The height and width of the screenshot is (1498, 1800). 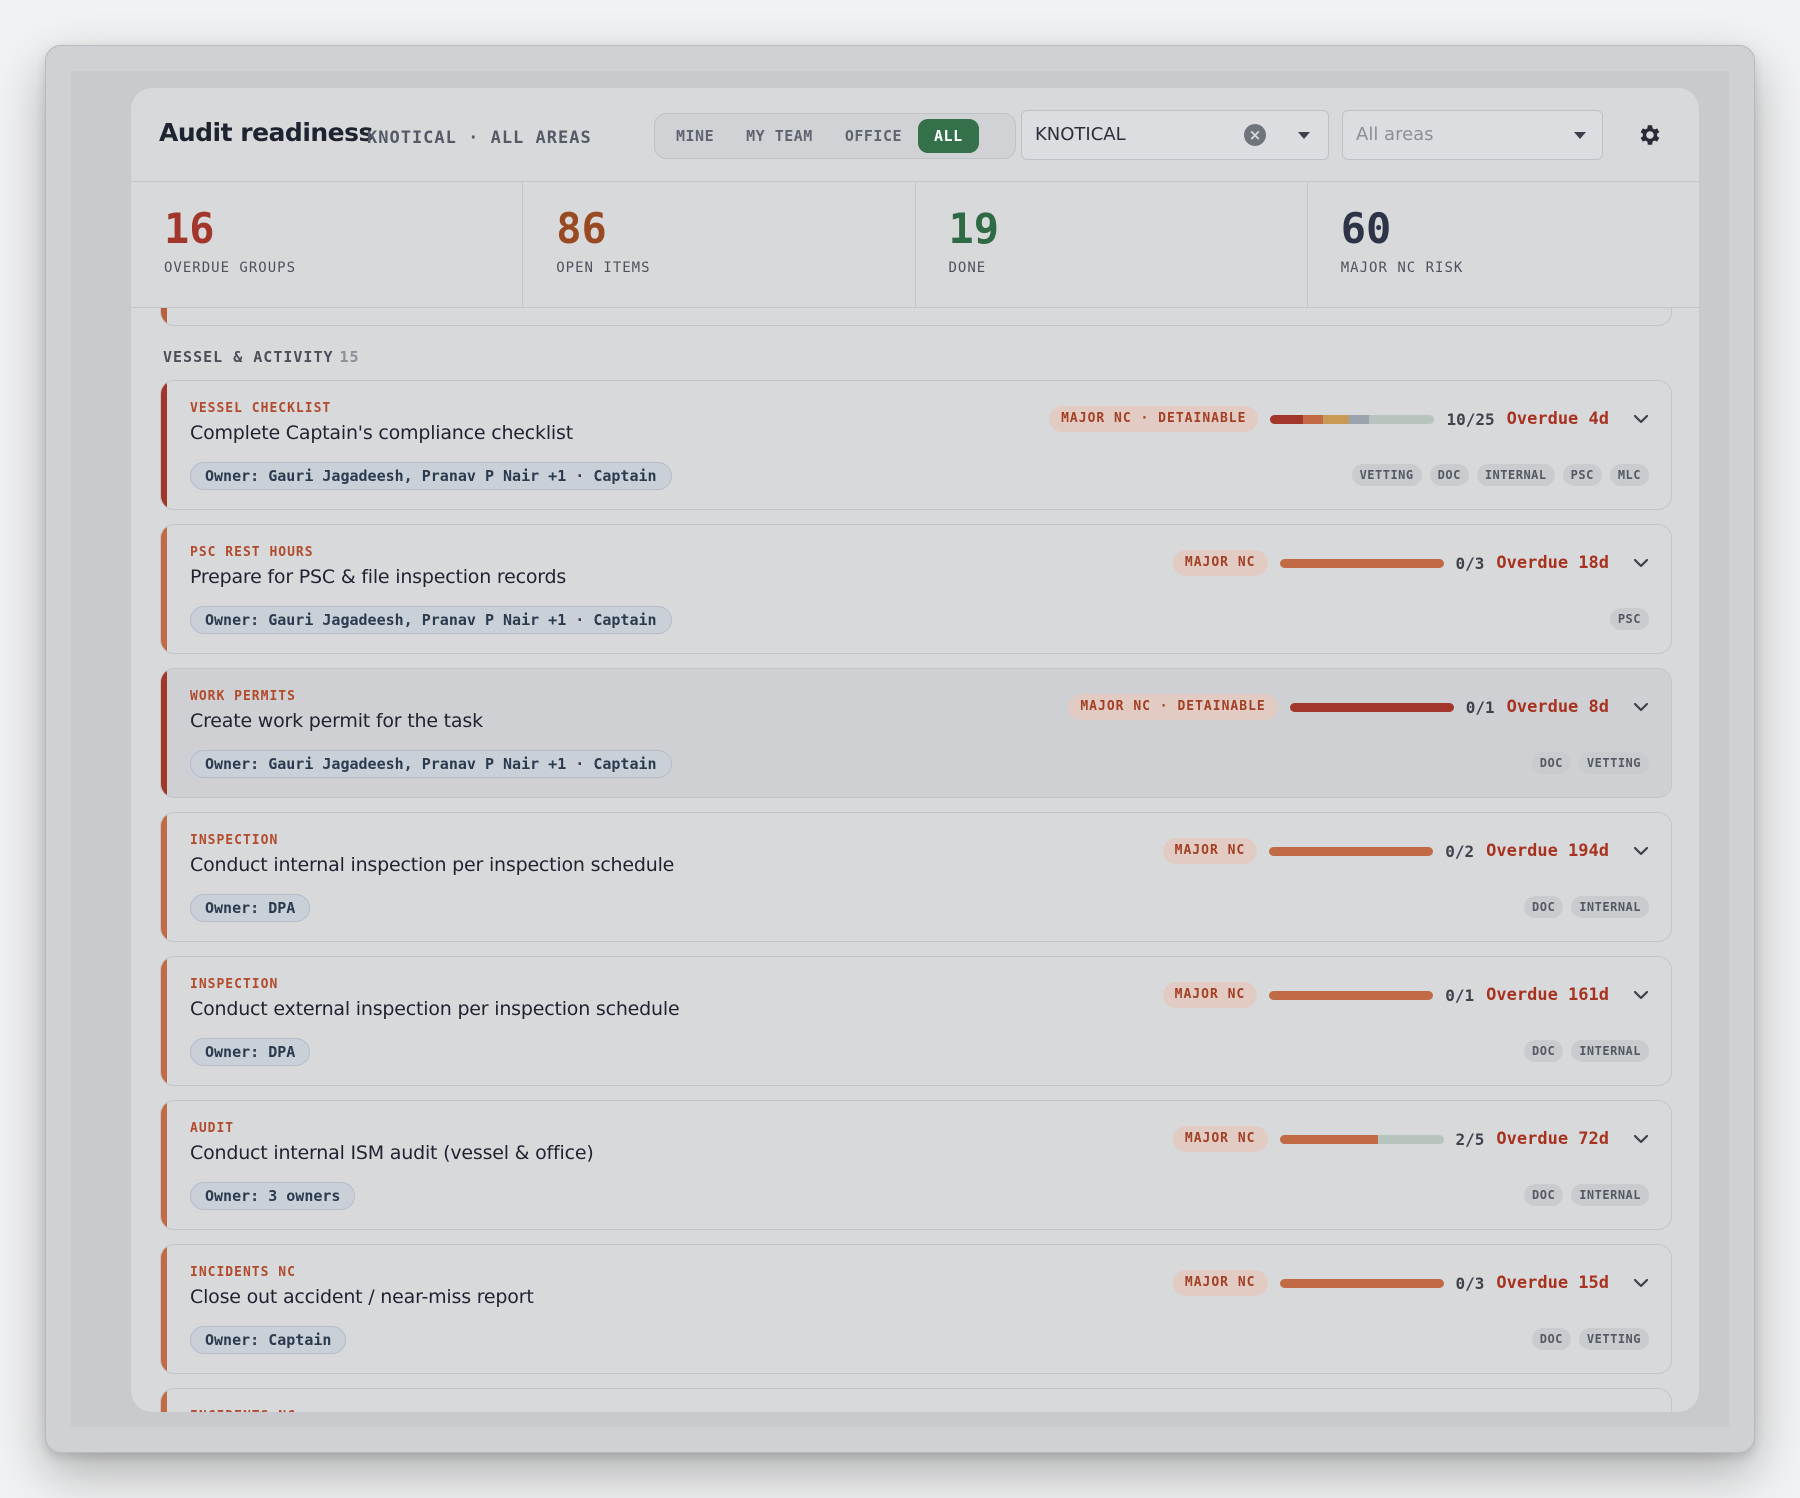 I want to click on area-select: All areas, so click(x=1472, y=135).